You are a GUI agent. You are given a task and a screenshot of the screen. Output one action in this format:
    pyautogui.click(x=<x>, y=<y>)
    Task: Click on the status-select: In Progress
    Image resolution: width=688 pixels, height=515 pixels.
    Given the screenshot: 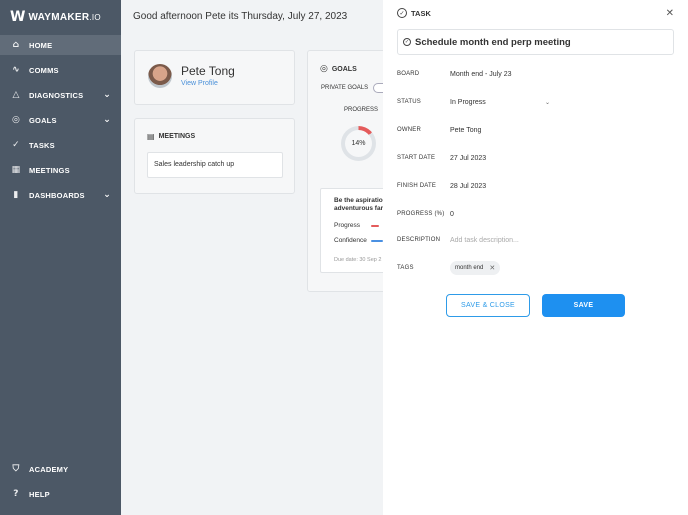 What is the action you would take?
    pyautogui.click(x=468, y=102)
    